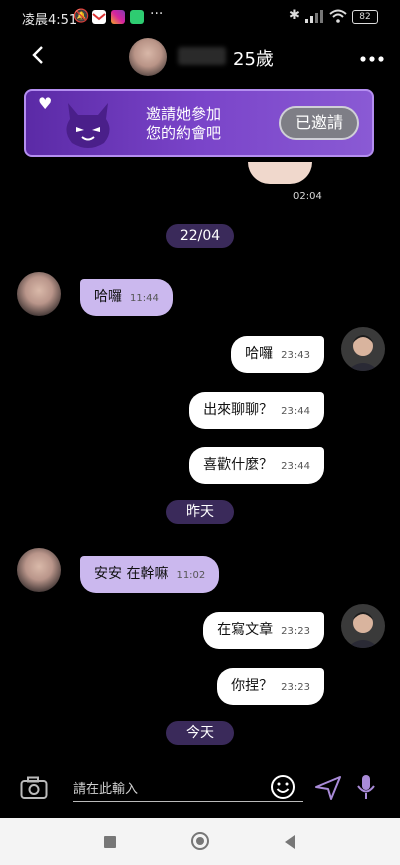 This screenshot has width=400, height=865. I want to click on message-input-bar: 請在此輸入, so click(200, 790).